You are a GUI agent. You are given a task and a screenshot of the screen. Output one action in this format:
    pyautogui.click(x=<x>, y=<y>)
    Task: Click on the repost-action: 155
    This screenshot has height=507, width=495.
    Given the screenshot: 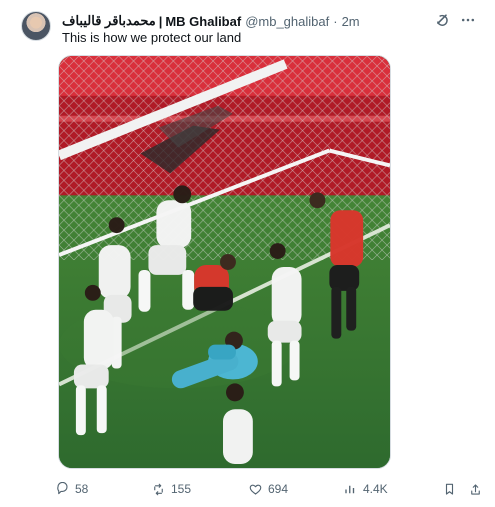 What is the action you would take?
    pyautogui.click(x=171, y=489)
    